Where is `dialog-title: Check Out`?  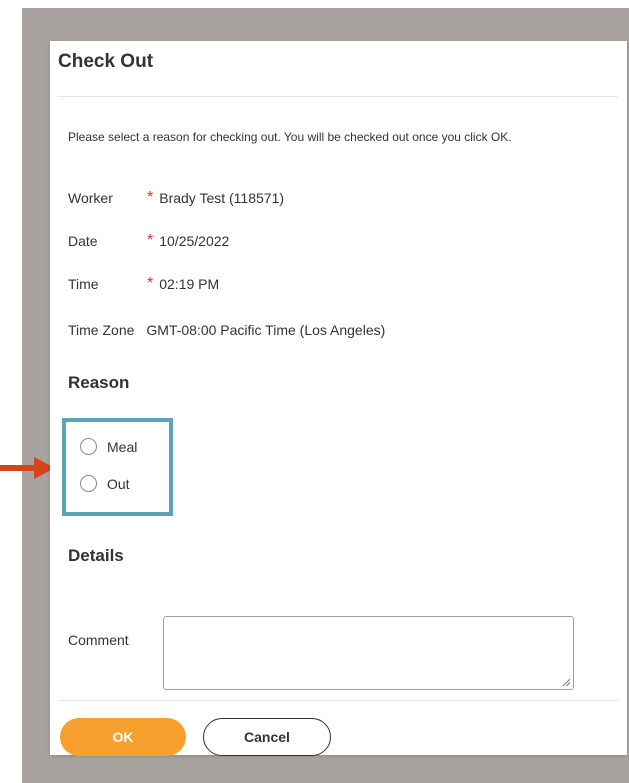 dialog-title: Check Out is located at coordinates (106, 61).